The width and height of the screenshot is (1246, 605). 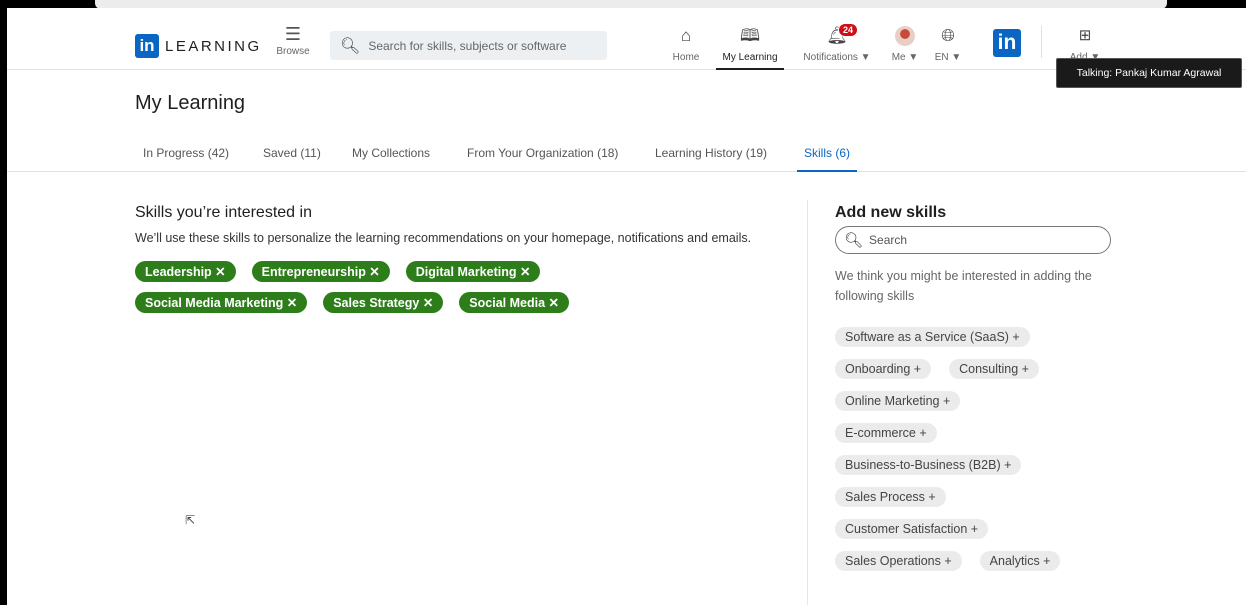 I want to click on nav-language: 🌐︎ EN ▼, so click(x=948, y=44).